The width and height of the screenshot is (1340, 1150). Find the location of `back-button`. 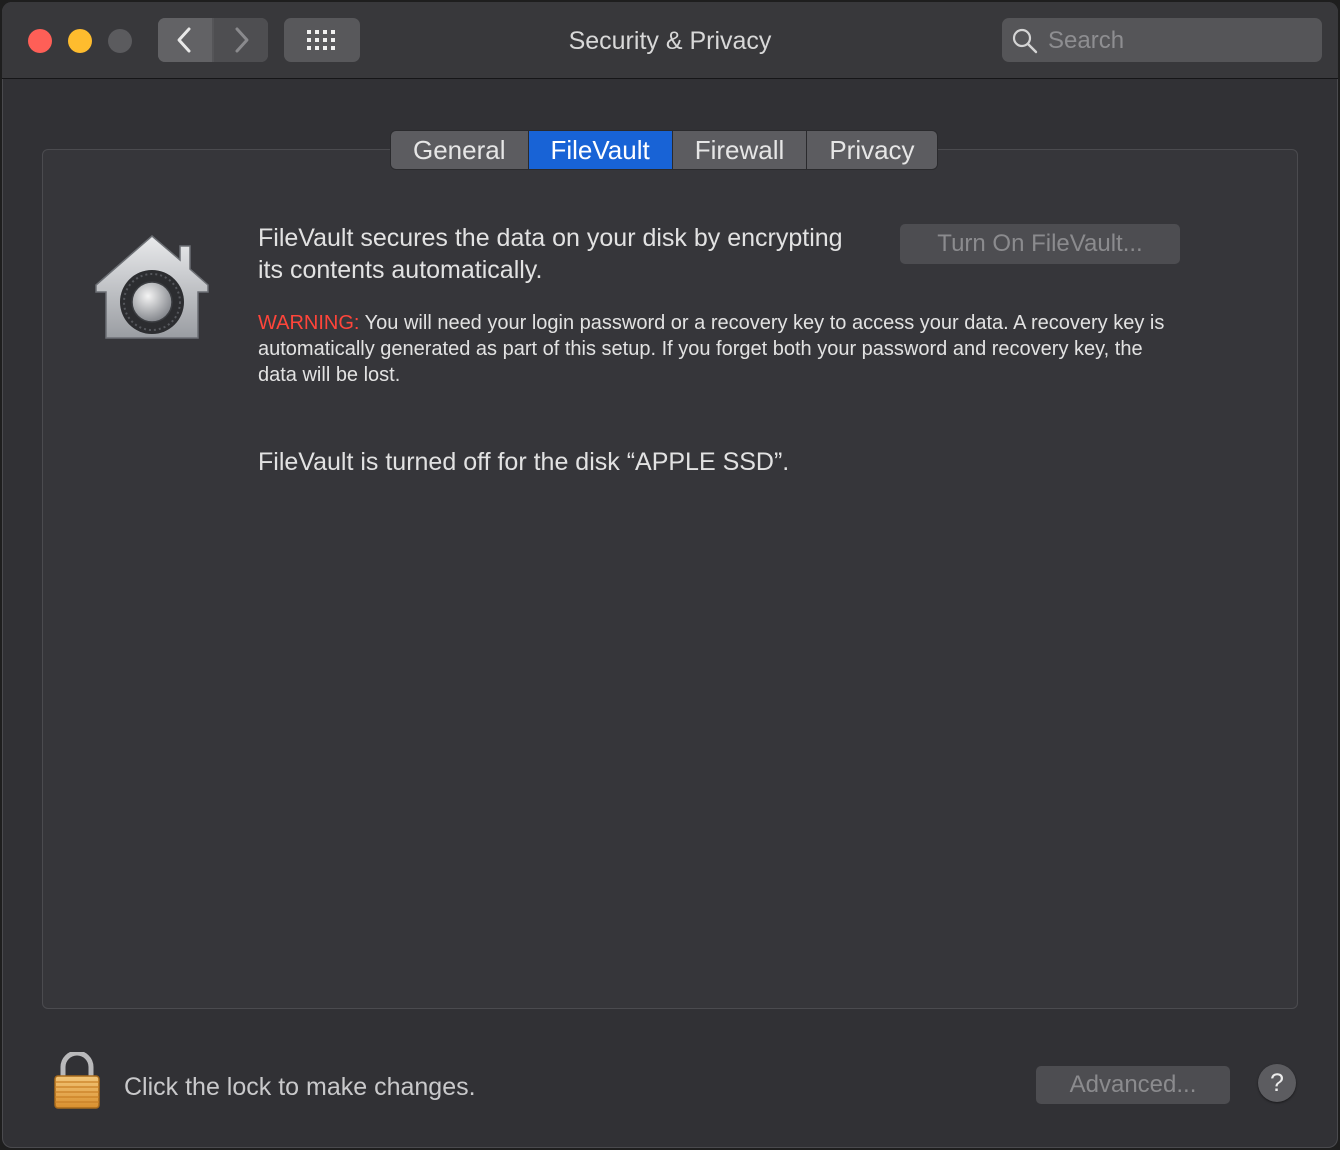

back-button is located at coordinates (185, 40).